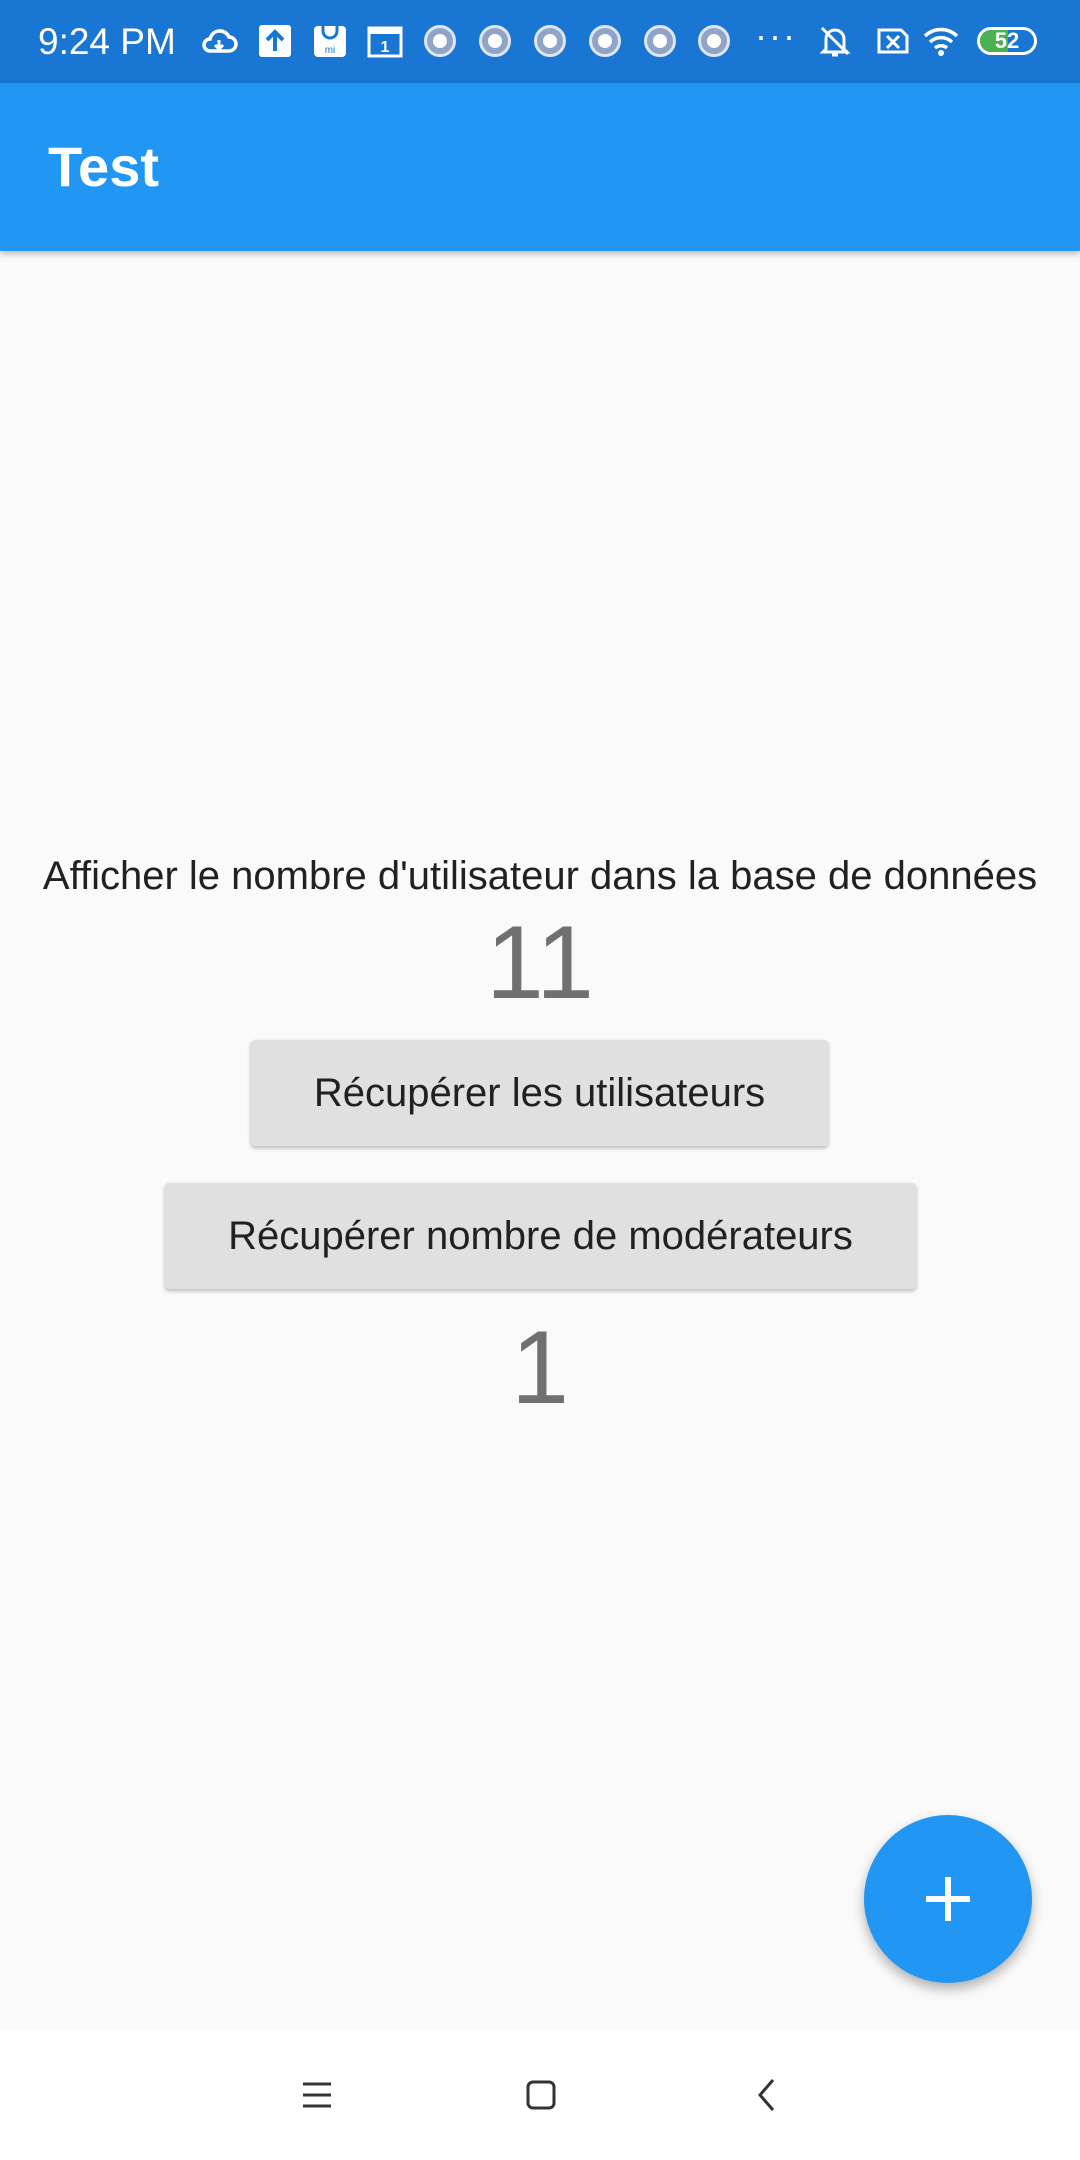 This screenshot has height=2160, width=1080. I want to click on navigation-bar, so click(540, 2095).